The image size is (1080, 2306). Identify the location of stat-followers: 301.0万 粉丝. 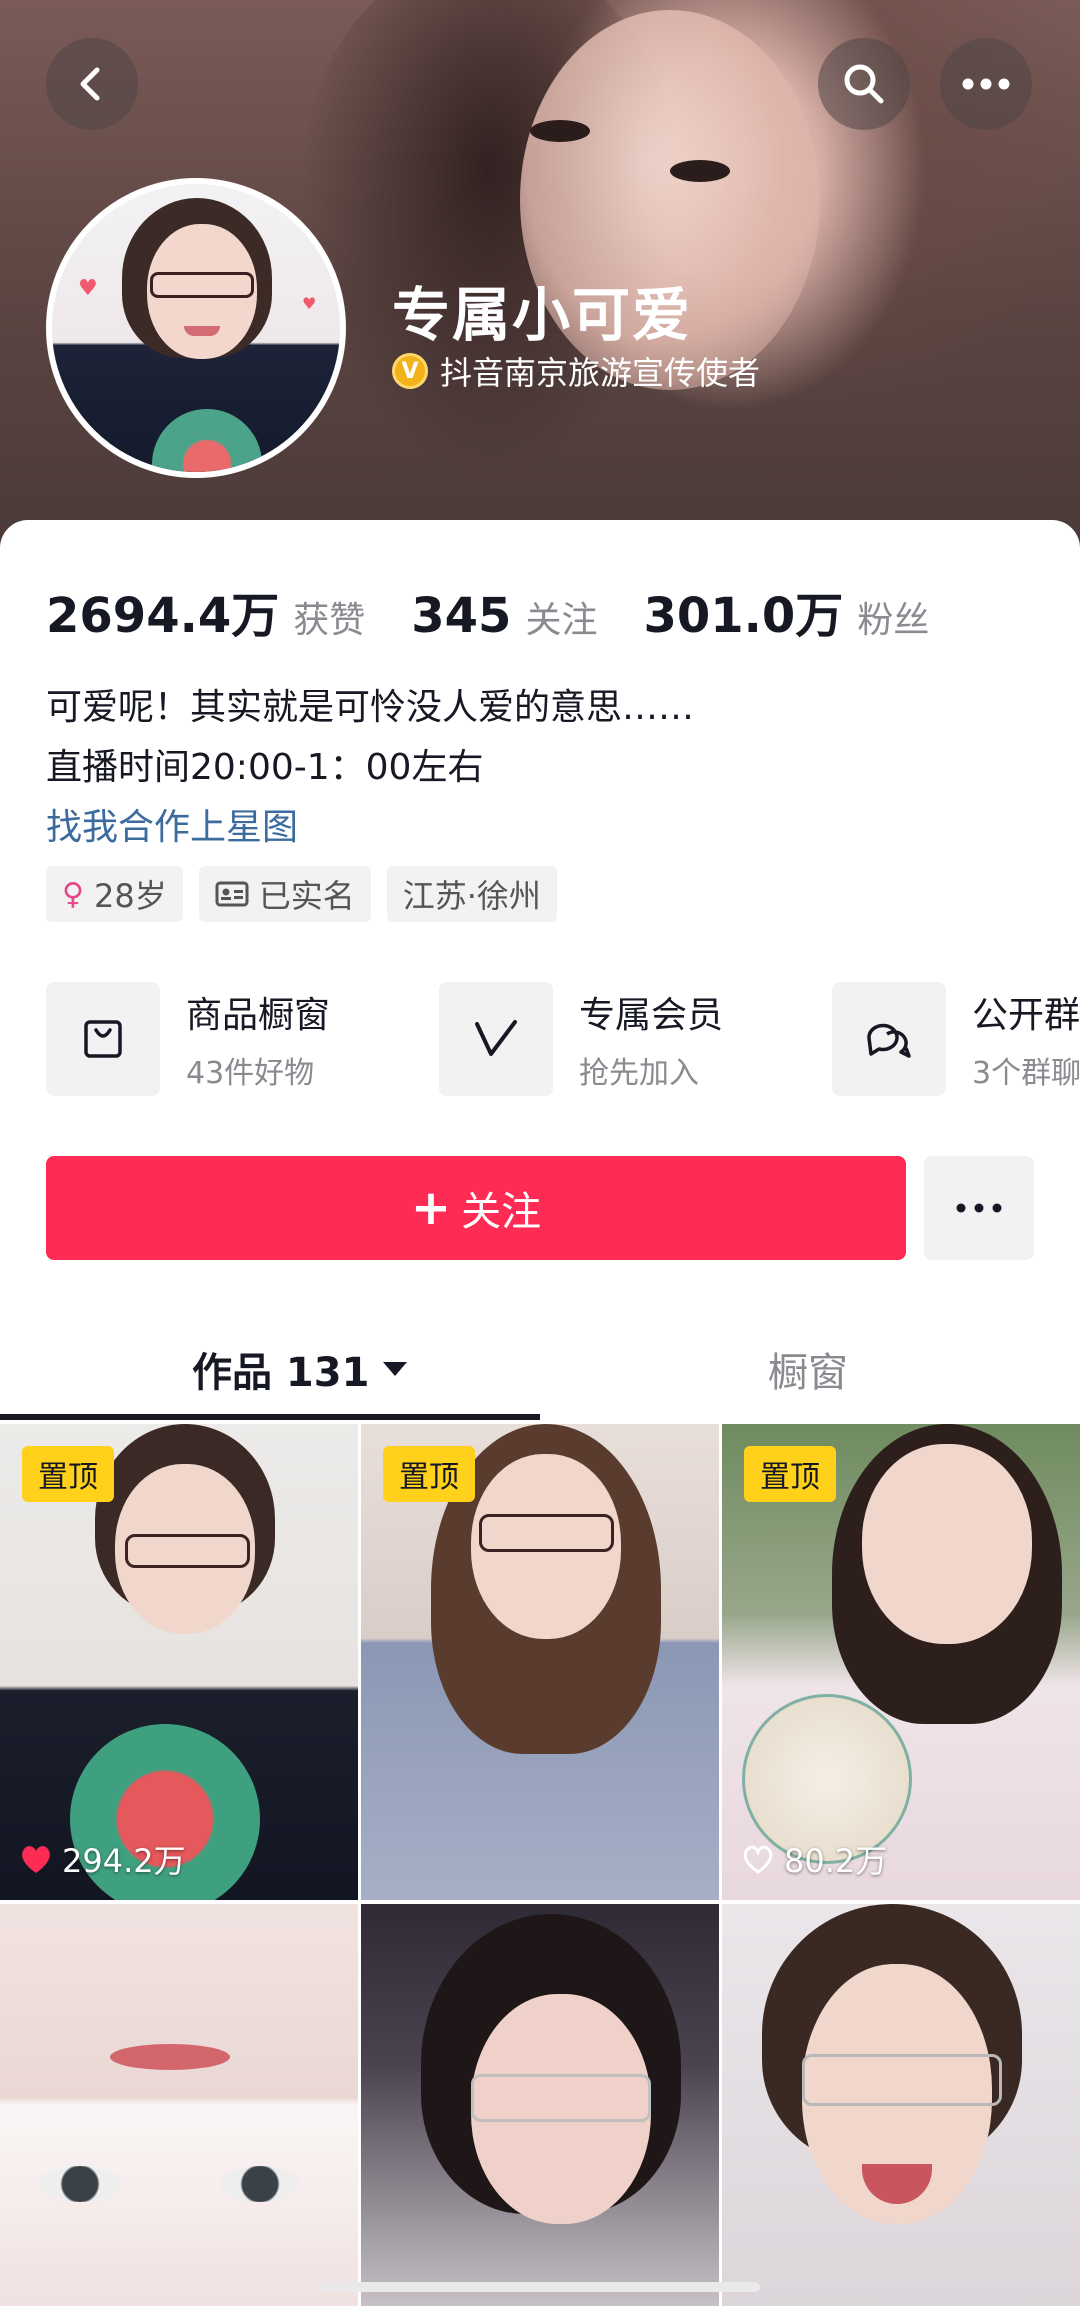
(786, 611).